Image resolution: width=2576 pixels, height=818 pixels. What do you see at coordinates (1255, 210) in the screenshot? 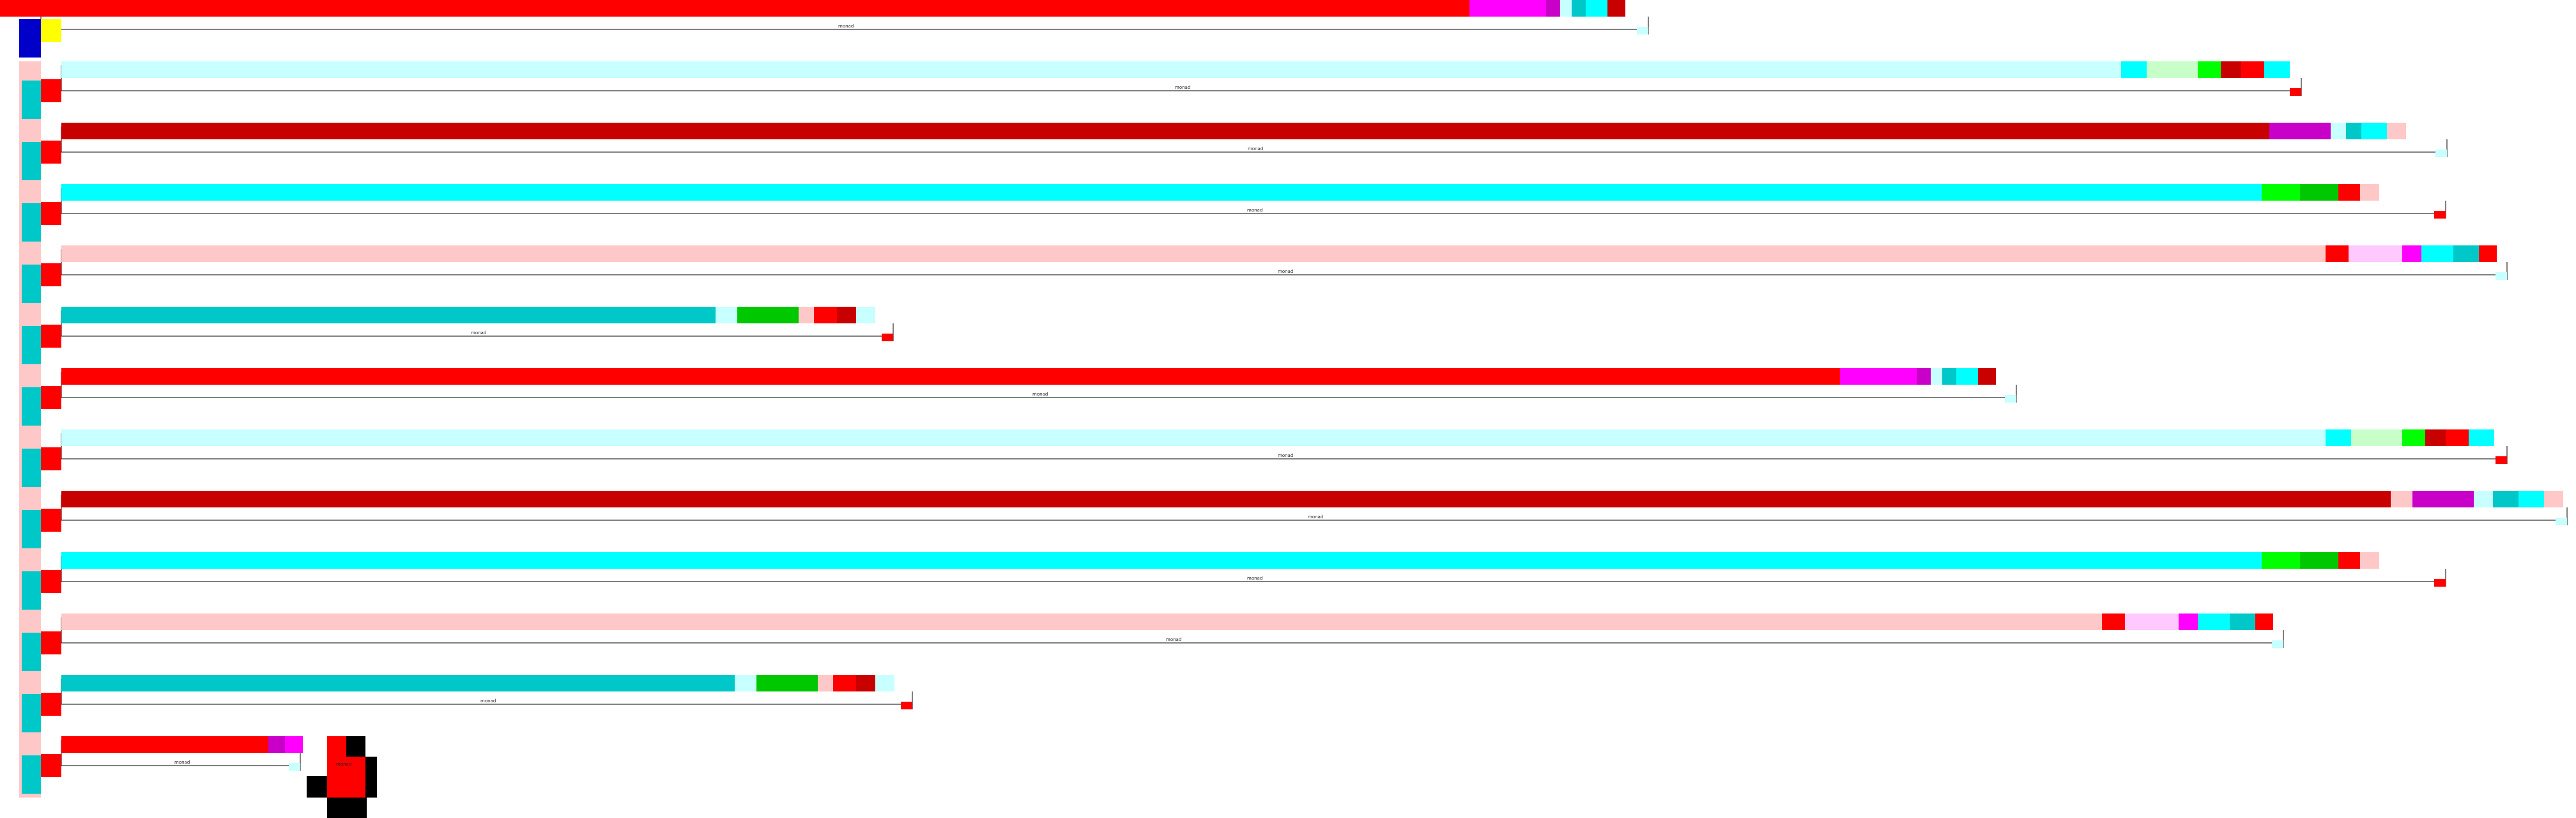
I see `wire-label-3: monad` at bounding box center [1255, 210].